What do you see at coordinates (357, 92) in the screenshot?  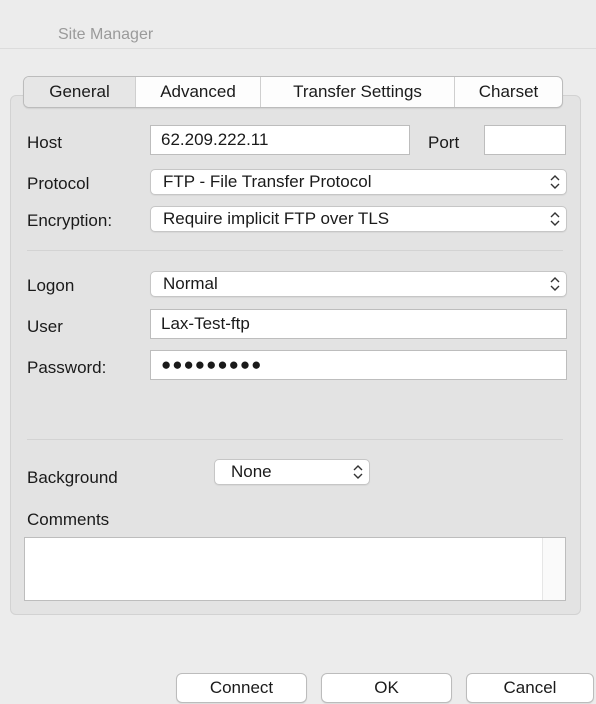 I see `tab-transfer-settings: Transfer Settings` at bounding box center [357, 92].